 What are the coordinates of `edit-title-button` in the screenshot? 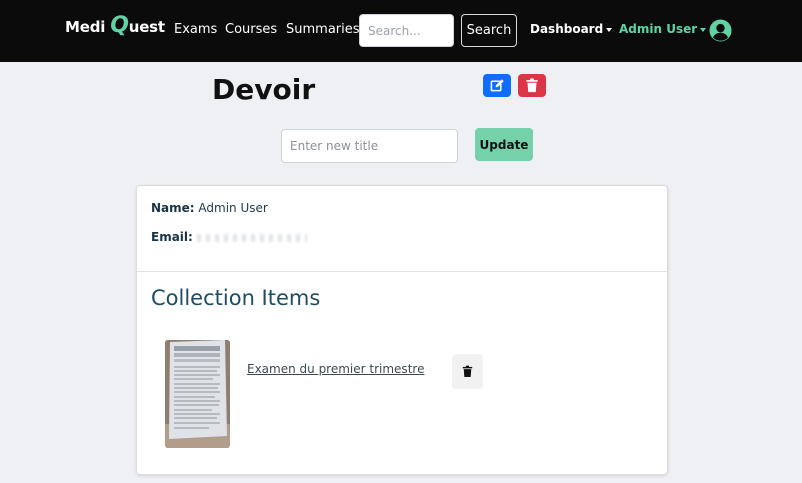 It's located at (497, 85).